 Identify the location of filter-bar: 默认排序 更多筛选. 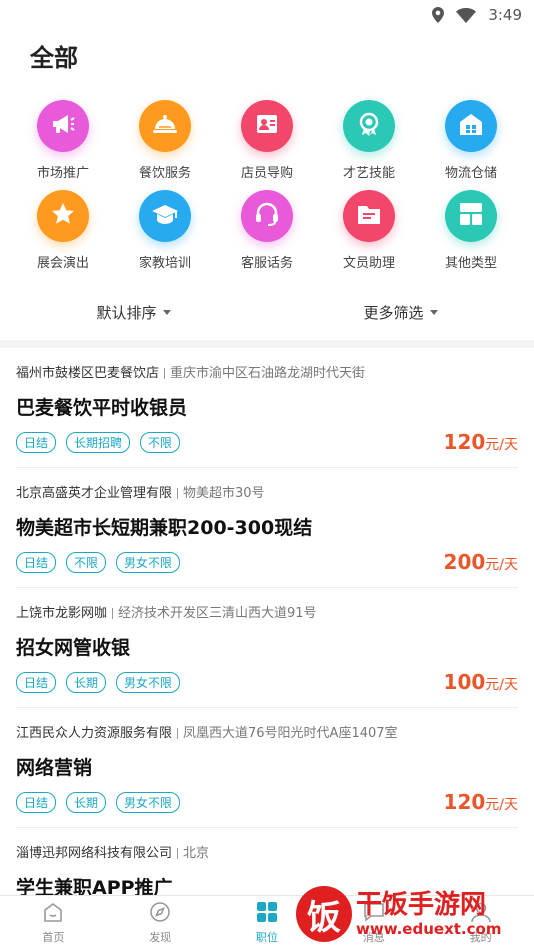
(267, 312).